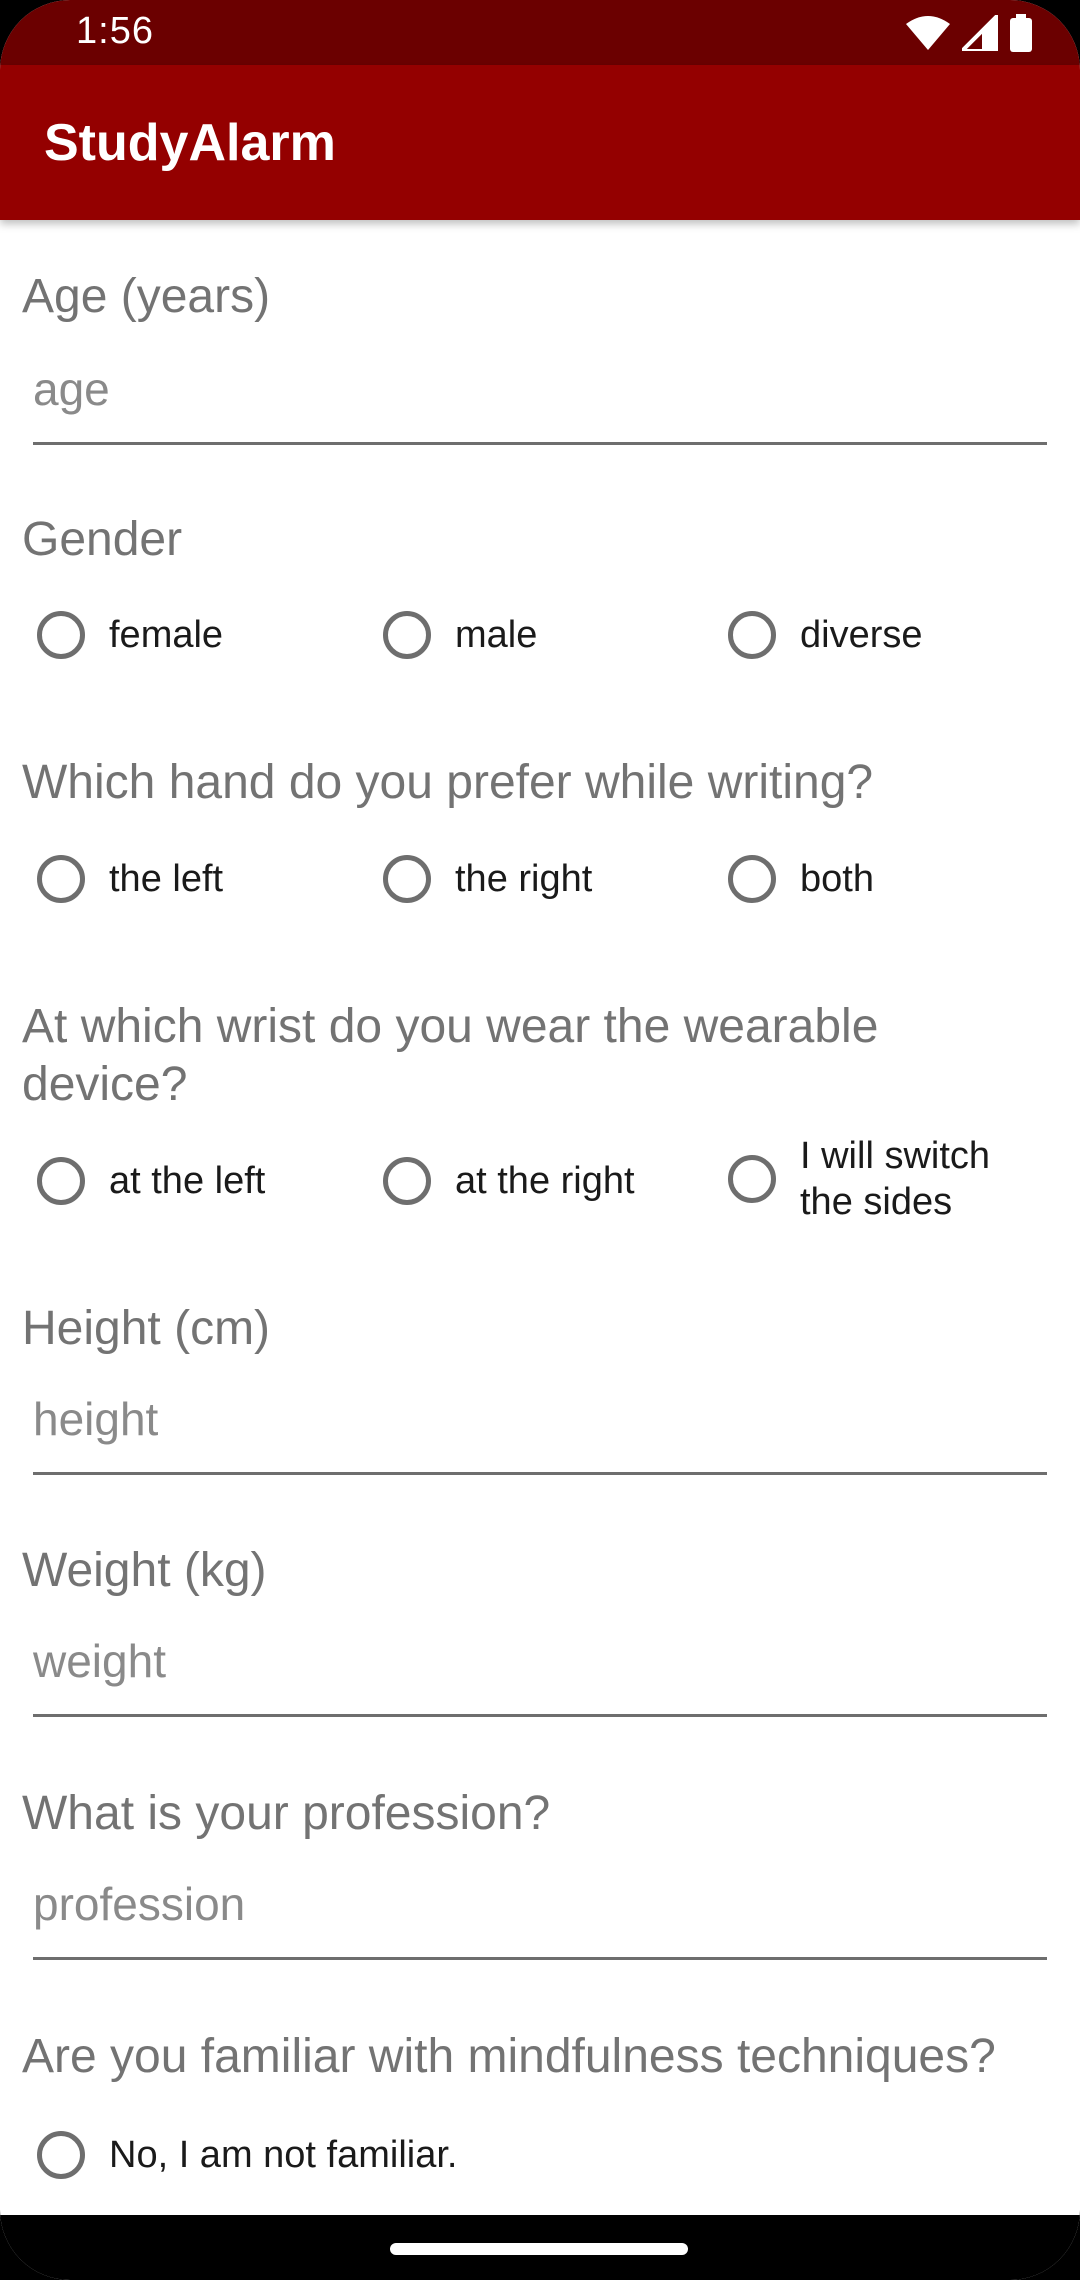 Image resolution: width=1080 pixels, height=2280 pixels. Describe the element at coordinates (139, 1904) in the screenshot. I see `profession-placeholder: profession` at that location.